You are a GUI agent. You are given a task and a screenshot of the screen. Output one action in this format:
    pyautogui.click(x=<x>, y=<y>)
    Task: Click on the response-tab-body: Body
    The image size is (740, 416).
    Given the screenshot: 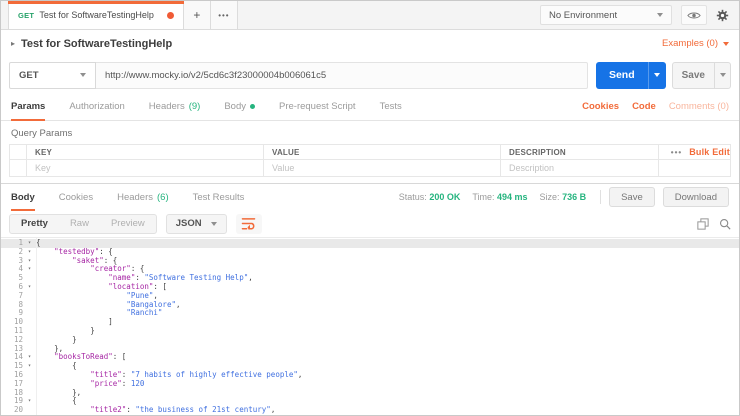 What is the action you would take?
    pyautogui.click(x=23, y=197)
    